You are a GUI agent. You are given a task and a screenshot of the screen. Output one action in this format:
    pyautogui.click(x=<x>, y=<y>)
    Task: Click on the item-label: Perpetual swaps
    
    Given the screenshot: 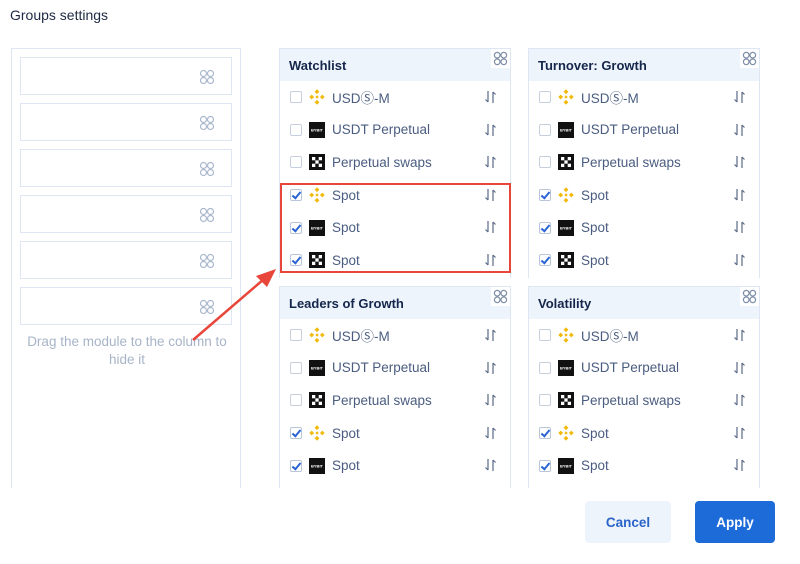 What is the action you would take?
    pyautogui.click(x=382, y=400)
    